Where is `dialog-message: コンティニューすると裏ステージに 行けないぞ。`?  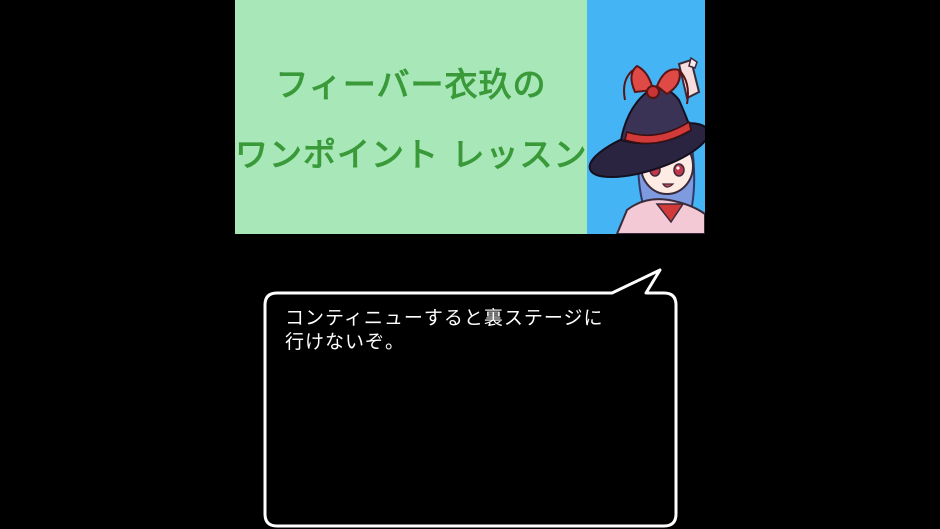
dialog-message: コンティニューすると裏ステージに 行けないぞ。 is located at coordinates (475, 330).